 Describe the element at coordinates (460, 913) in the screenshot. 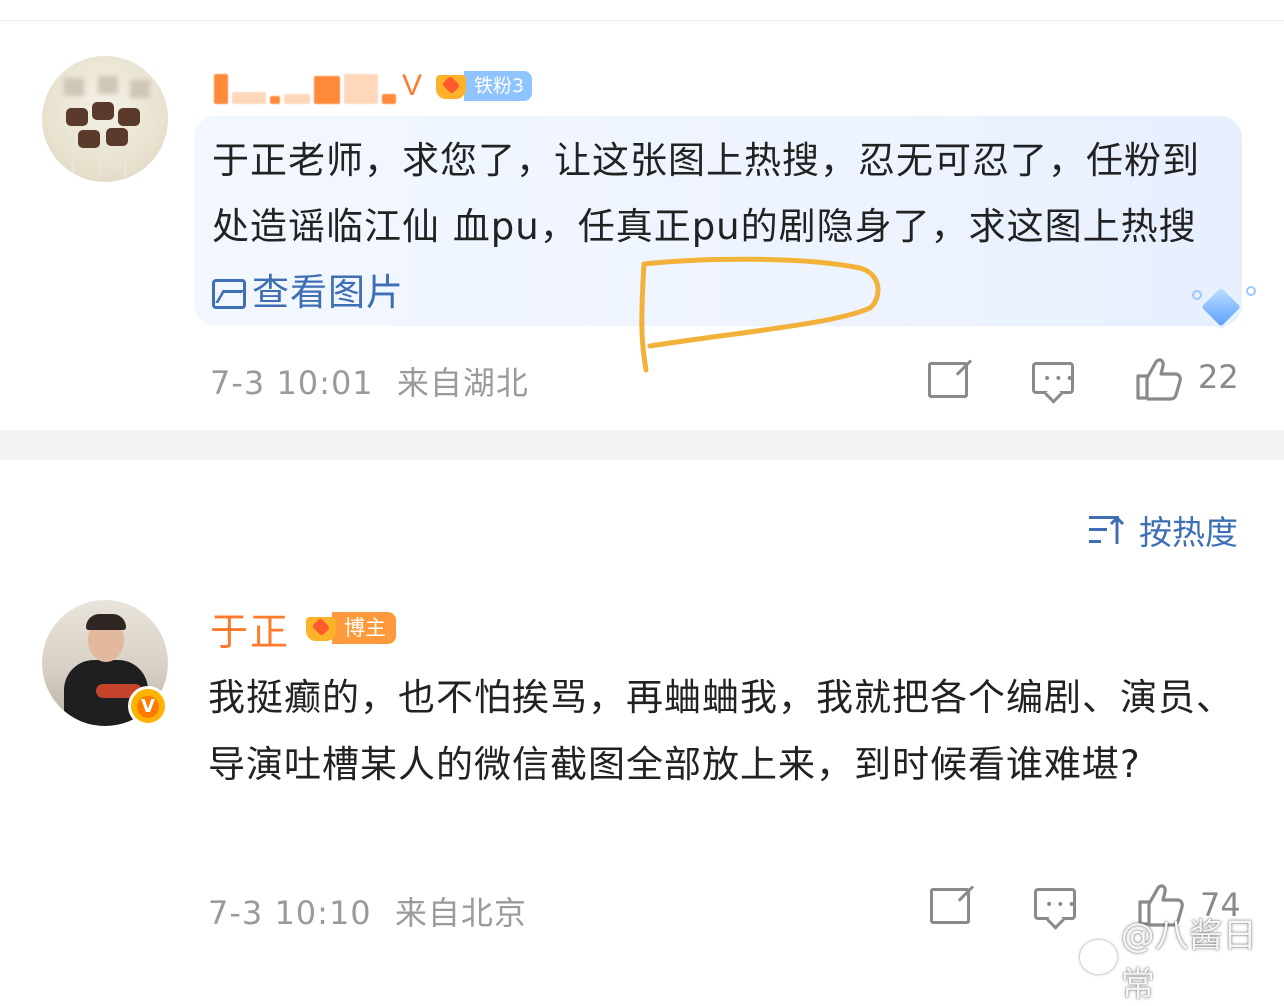

I see `reply-location: 来自北京` at that location.